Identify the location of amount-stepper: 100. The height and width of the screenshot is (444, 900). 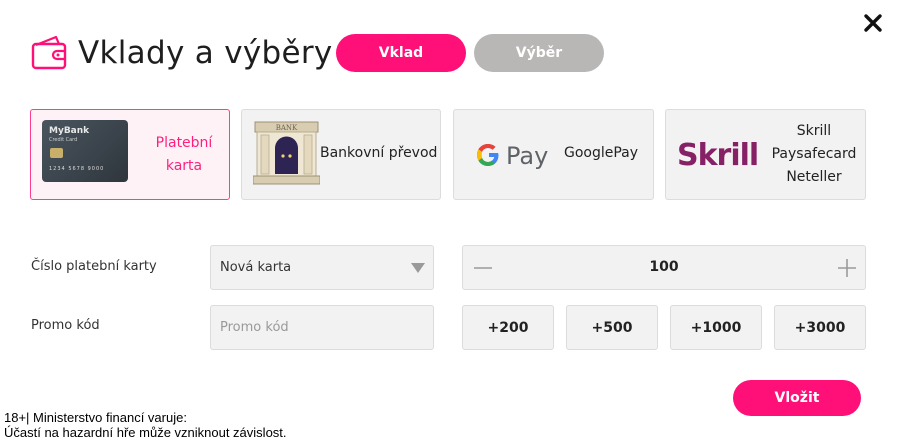
(664, 267).